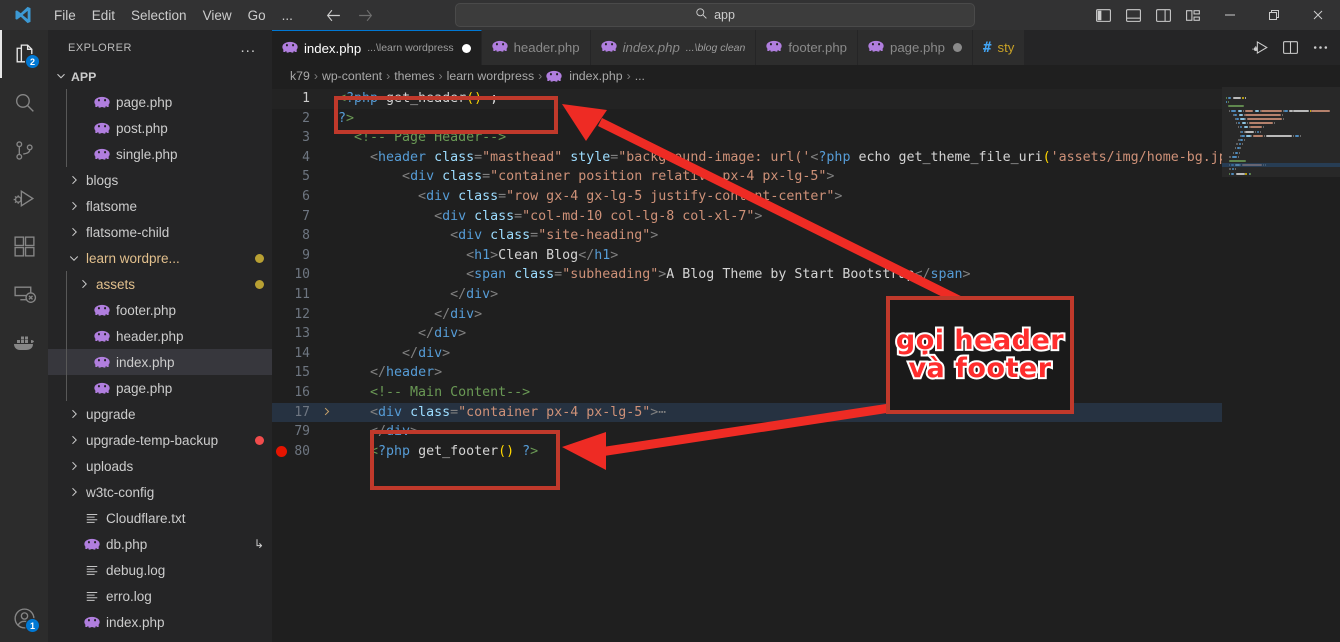  What do you see at coordinates (334, 15) in the screenshot?
I see `arrow-left-icon` at bounding box center [334, 15].